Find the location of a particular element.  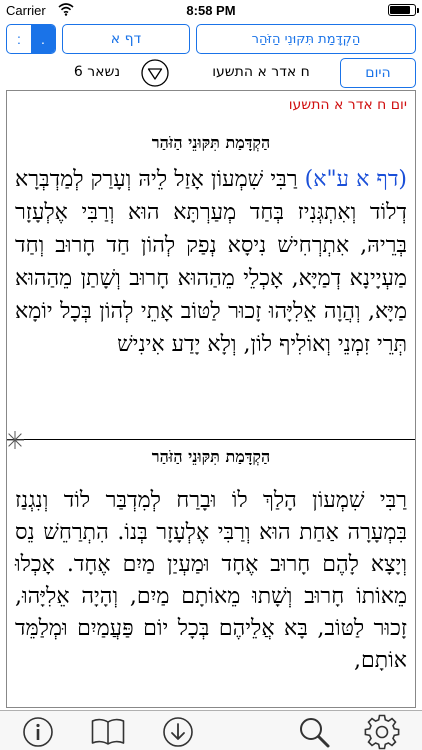

status-bar: Carrier 8:58 PM is located at coordinates (211, 10).